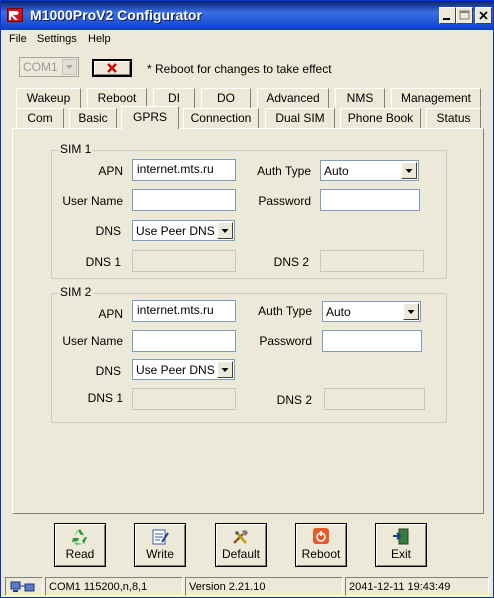 This screenshot has width=494, height=598. What do you see at coordinates (117, 98) in the screenshot?
I see `tab-reboot: Reboot` at bounding box center [117, 98].